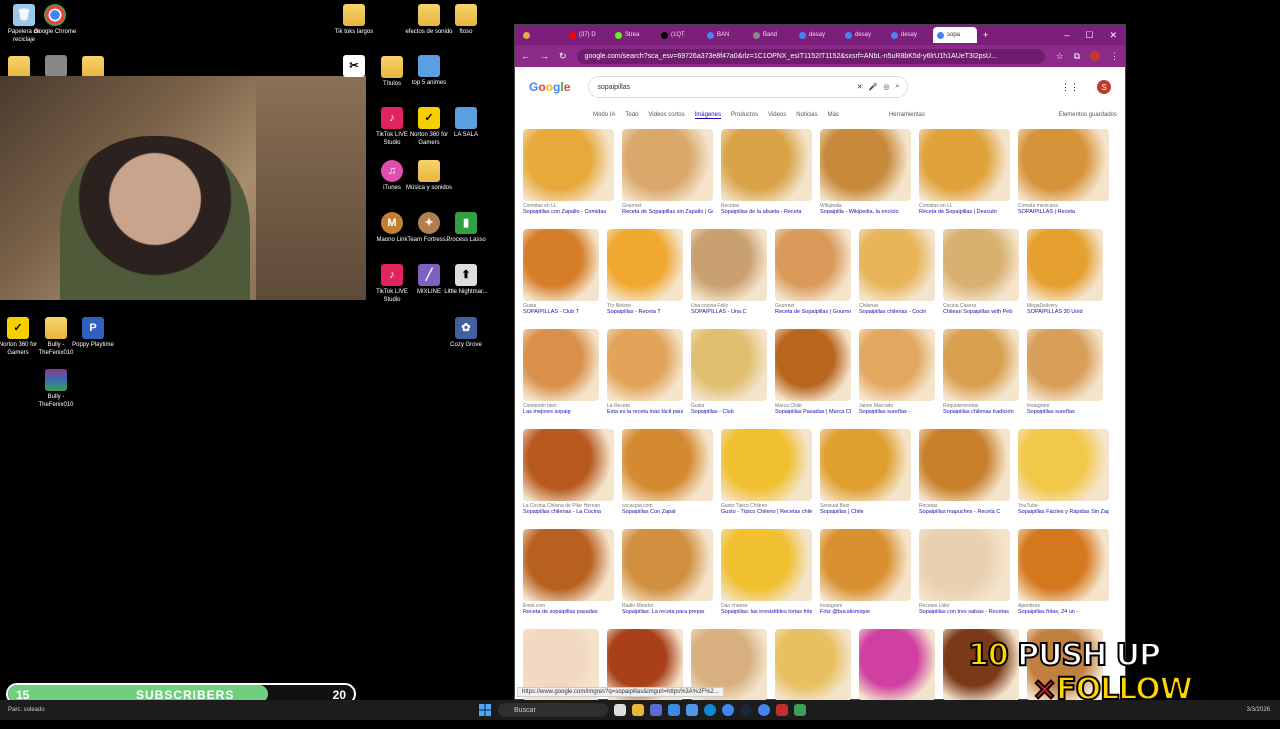  Describe the element at coordinates (1077, 56) in the screenshot. I see `extensions-icon: ⧉` at that location.